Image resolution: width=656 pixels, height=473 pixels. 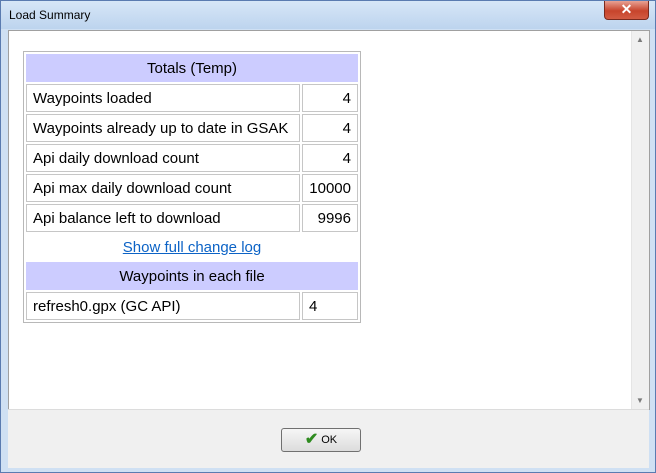 What do you see at coordinates (163, 158) in the screenshot?
I see `row-label: Api daily download count` at bounding box center [163, 158].